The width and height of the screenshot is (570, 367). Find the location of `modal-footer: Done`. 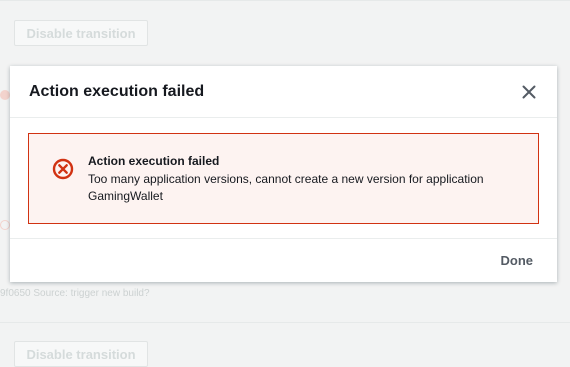

modal-footer: Done is located at coordinates (283, 260).